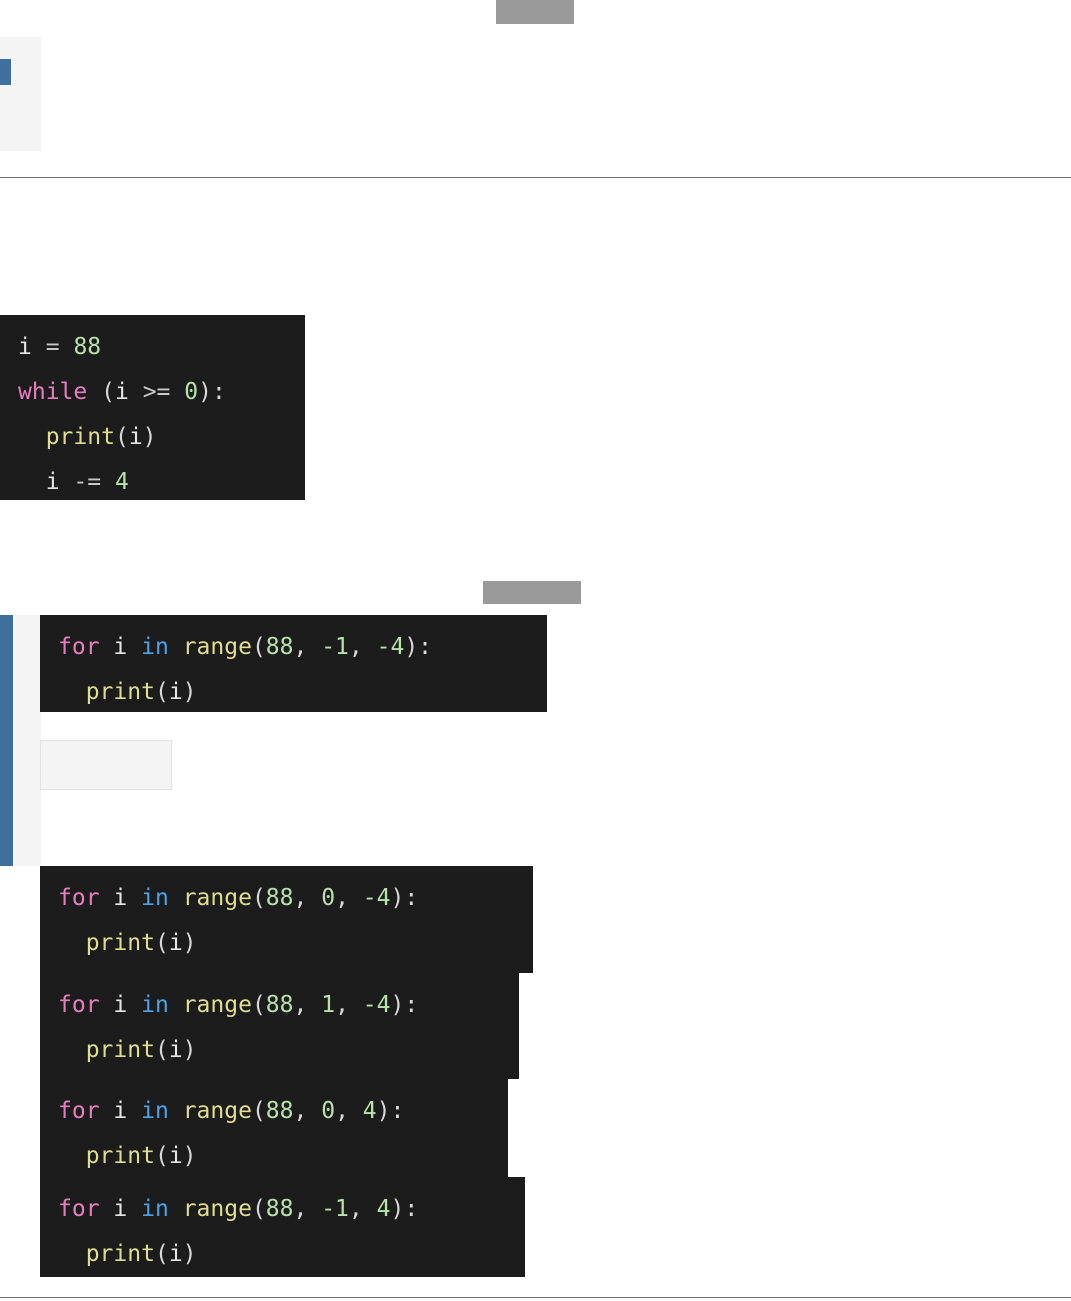  What do you see at coordinates (27, 740) in the screenshot?
I see `answer-highlight-panel` at bounding box center [27, 740].